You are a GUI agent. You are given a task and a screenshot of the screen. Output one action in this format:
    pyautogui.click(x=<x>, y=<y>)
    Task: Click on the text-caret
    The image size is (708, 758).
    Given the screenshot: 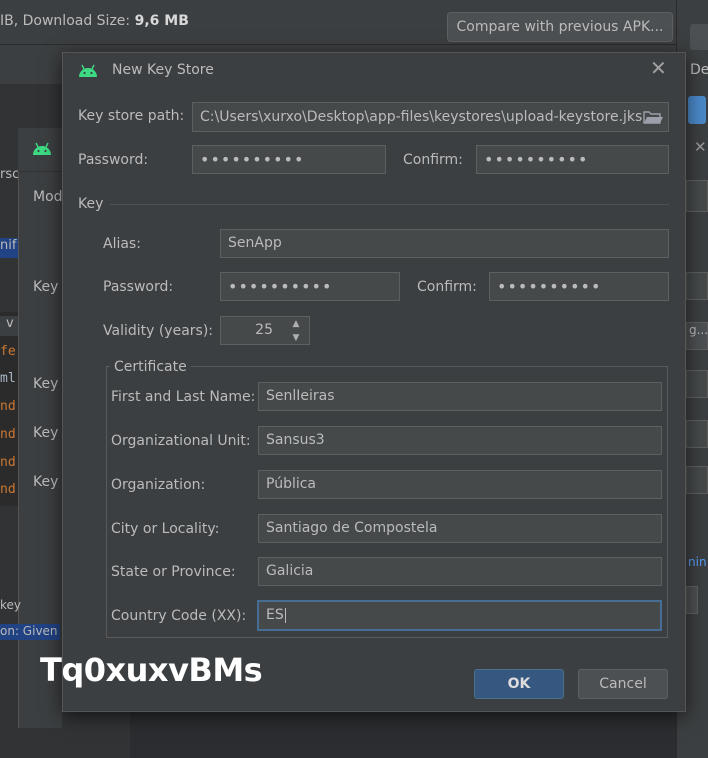 What is the action you would take?
    pyautogui.click(x=285, y=615)
    